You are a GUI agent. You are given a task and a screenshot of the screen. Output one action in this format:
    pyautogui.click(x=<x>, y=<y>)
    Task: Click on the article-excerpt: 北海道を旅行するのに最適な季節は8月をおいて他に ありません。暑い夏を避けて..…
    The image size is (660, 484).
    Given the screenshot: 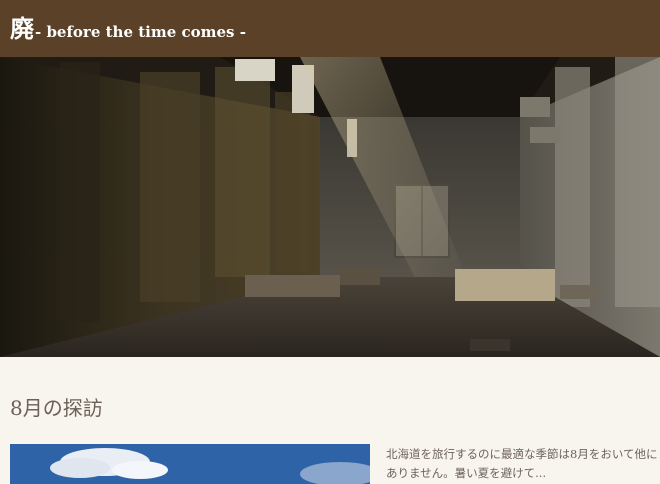 What is the action you would take?
    pyautogui.click(x=523, y=464)
    